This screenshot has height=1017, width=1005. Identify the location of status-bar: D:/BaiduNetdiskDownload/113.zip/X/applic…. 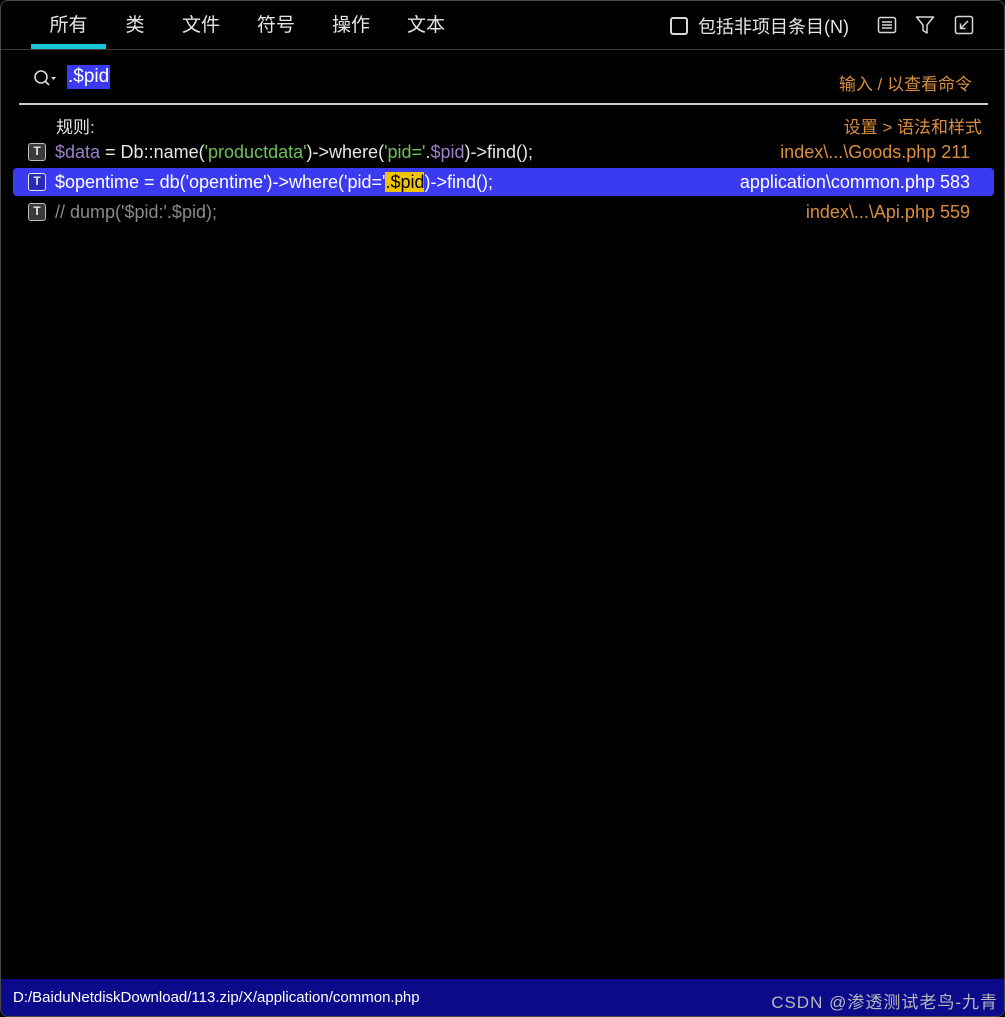
(502, 997).